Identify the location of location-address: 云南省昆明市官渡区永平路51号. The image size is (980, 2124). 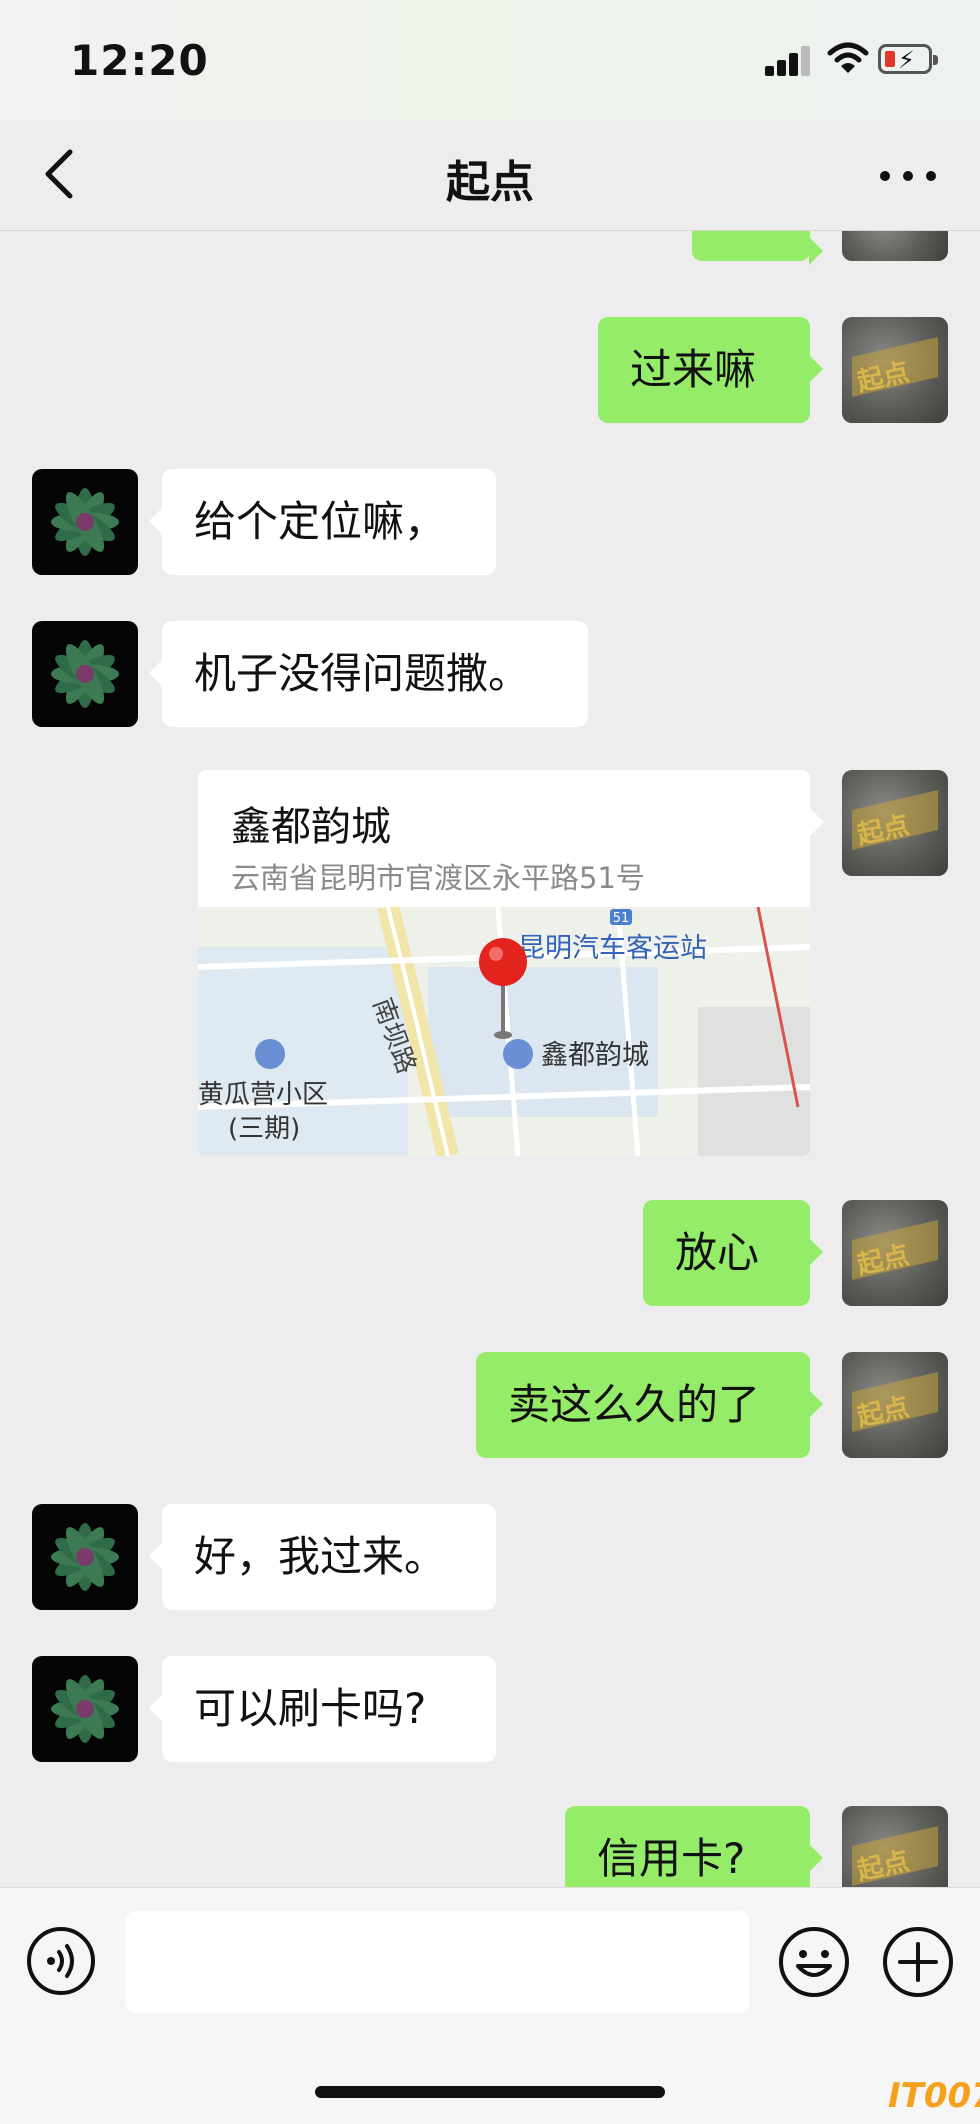
(438, 878).